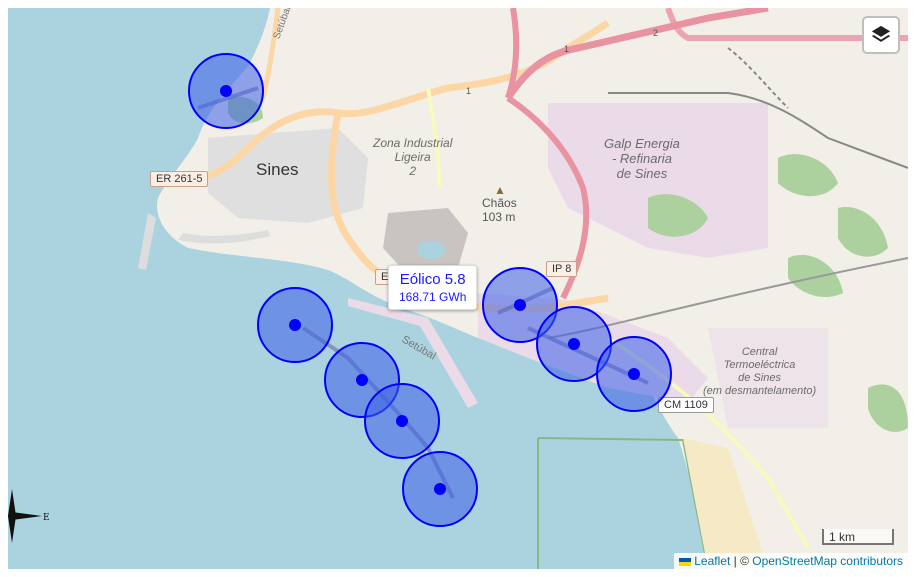 The height and width of the screenshot is (577, 916). Describe the element at coordinates (685, 561) in the screenshot. I see `ukraine-flag-icon` at that location.